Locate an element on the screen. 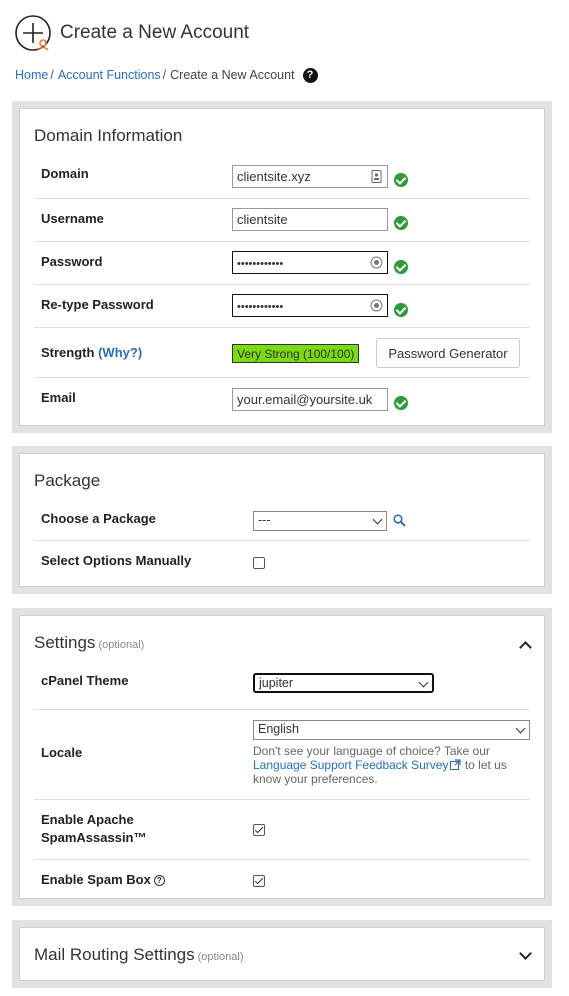  cpanel-theme-value: jupiter is located at coordinates (276, 683).